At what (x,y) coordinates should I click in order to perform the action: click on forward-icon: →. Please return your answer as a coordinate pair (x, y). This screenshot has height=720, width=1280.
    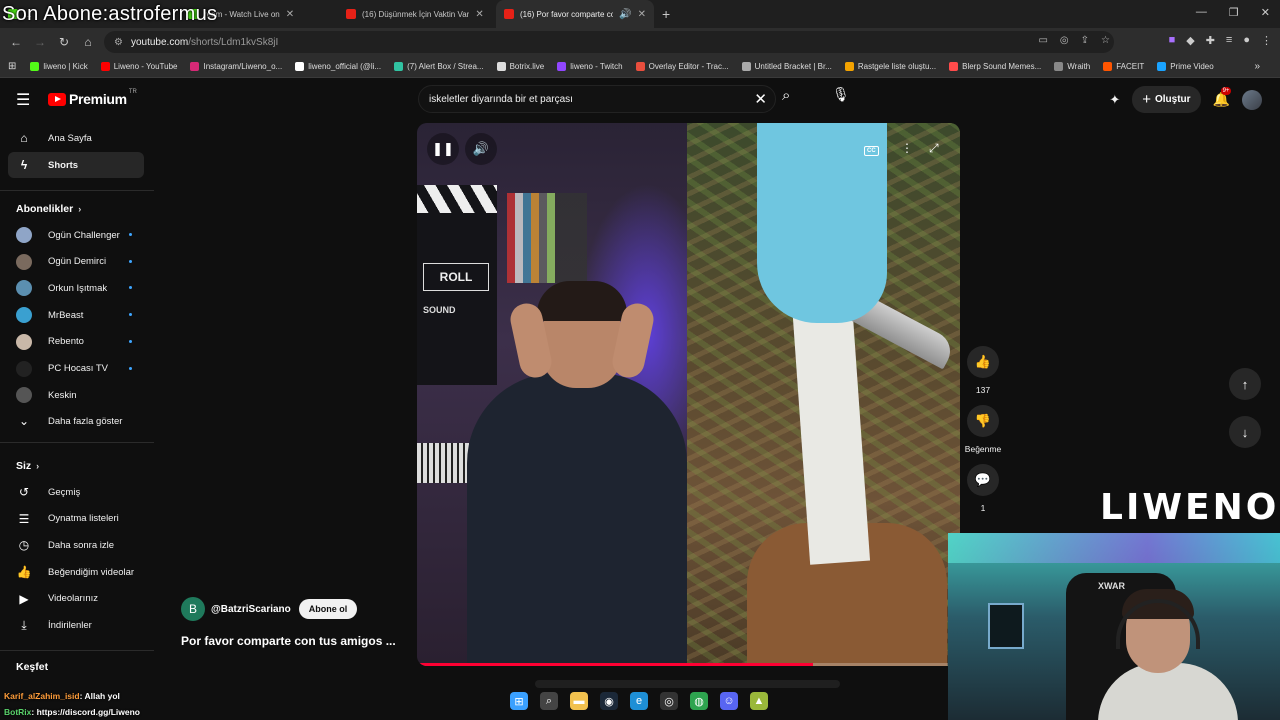
    Looking at the image, I should click on (40, 42).